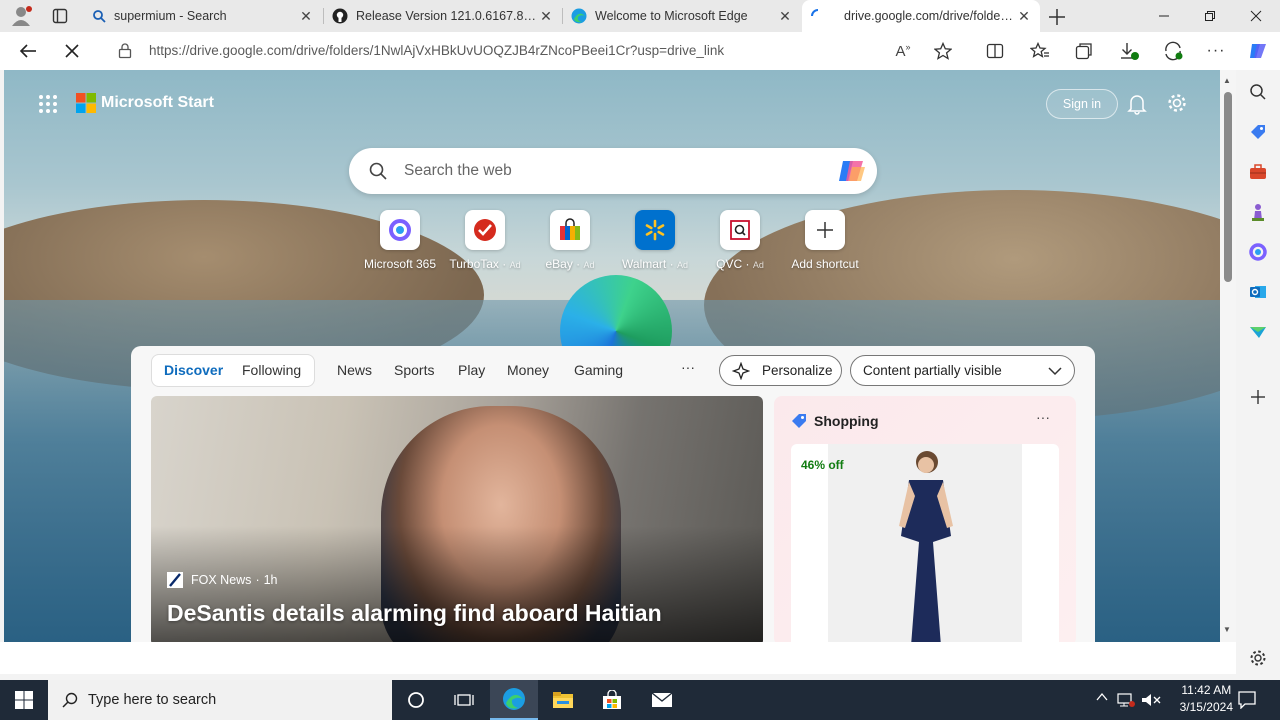 This screenshot has width=1280, height=720. I want to click on clock-time: 11:42 AM, so click(1206, 690).